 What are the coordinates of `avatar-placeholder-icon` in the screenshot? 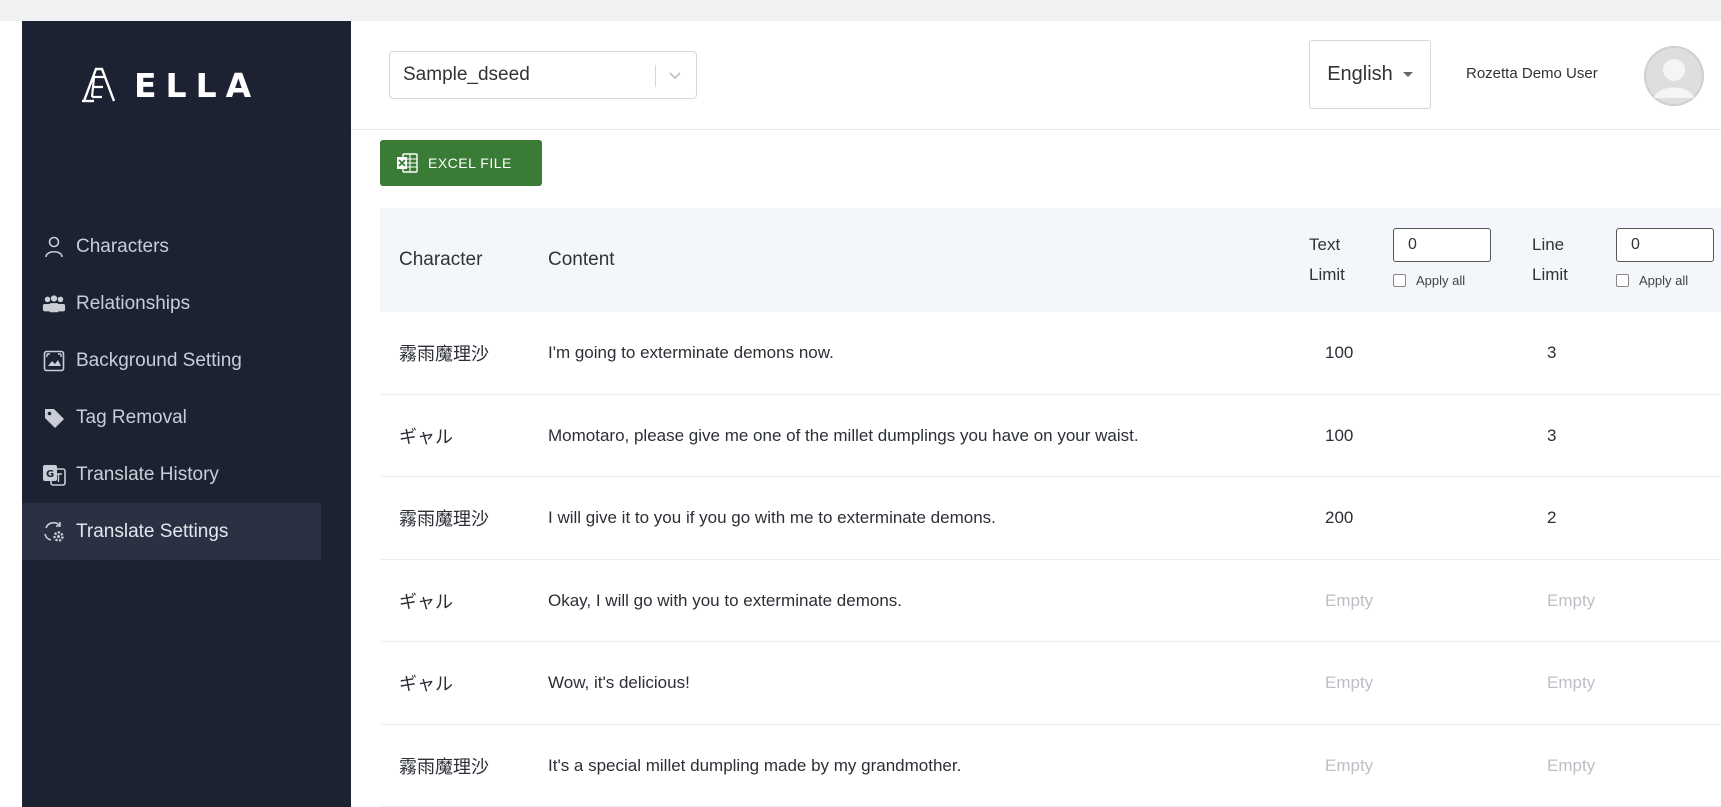 It's located at (1674, 76).